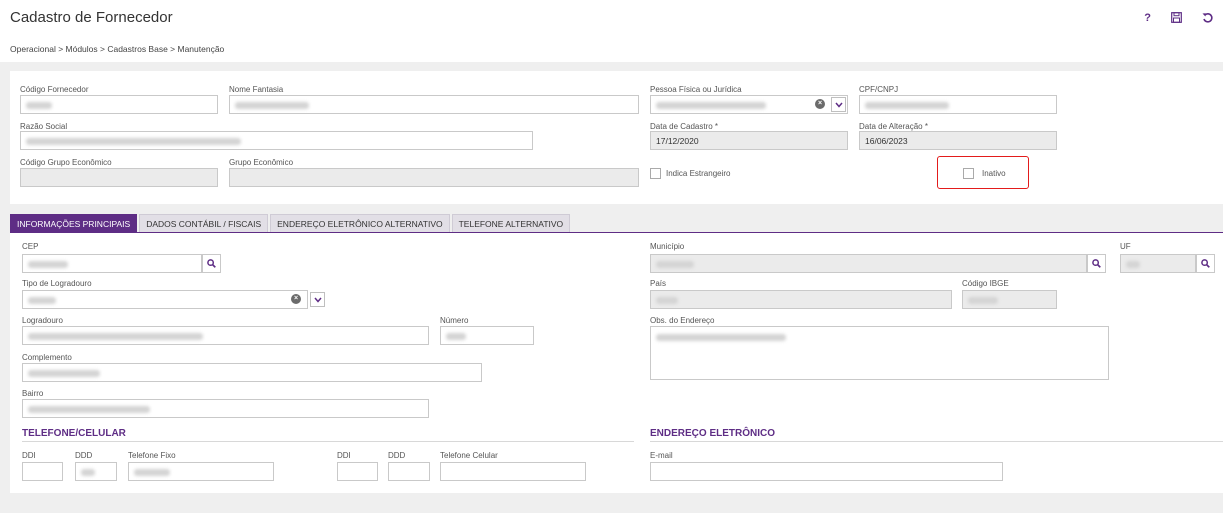 The height and width of the screenshot is (513, 1223). Describe the element at coordinates (1158, 263) in the screenshot. I see `uf-input` at that location.